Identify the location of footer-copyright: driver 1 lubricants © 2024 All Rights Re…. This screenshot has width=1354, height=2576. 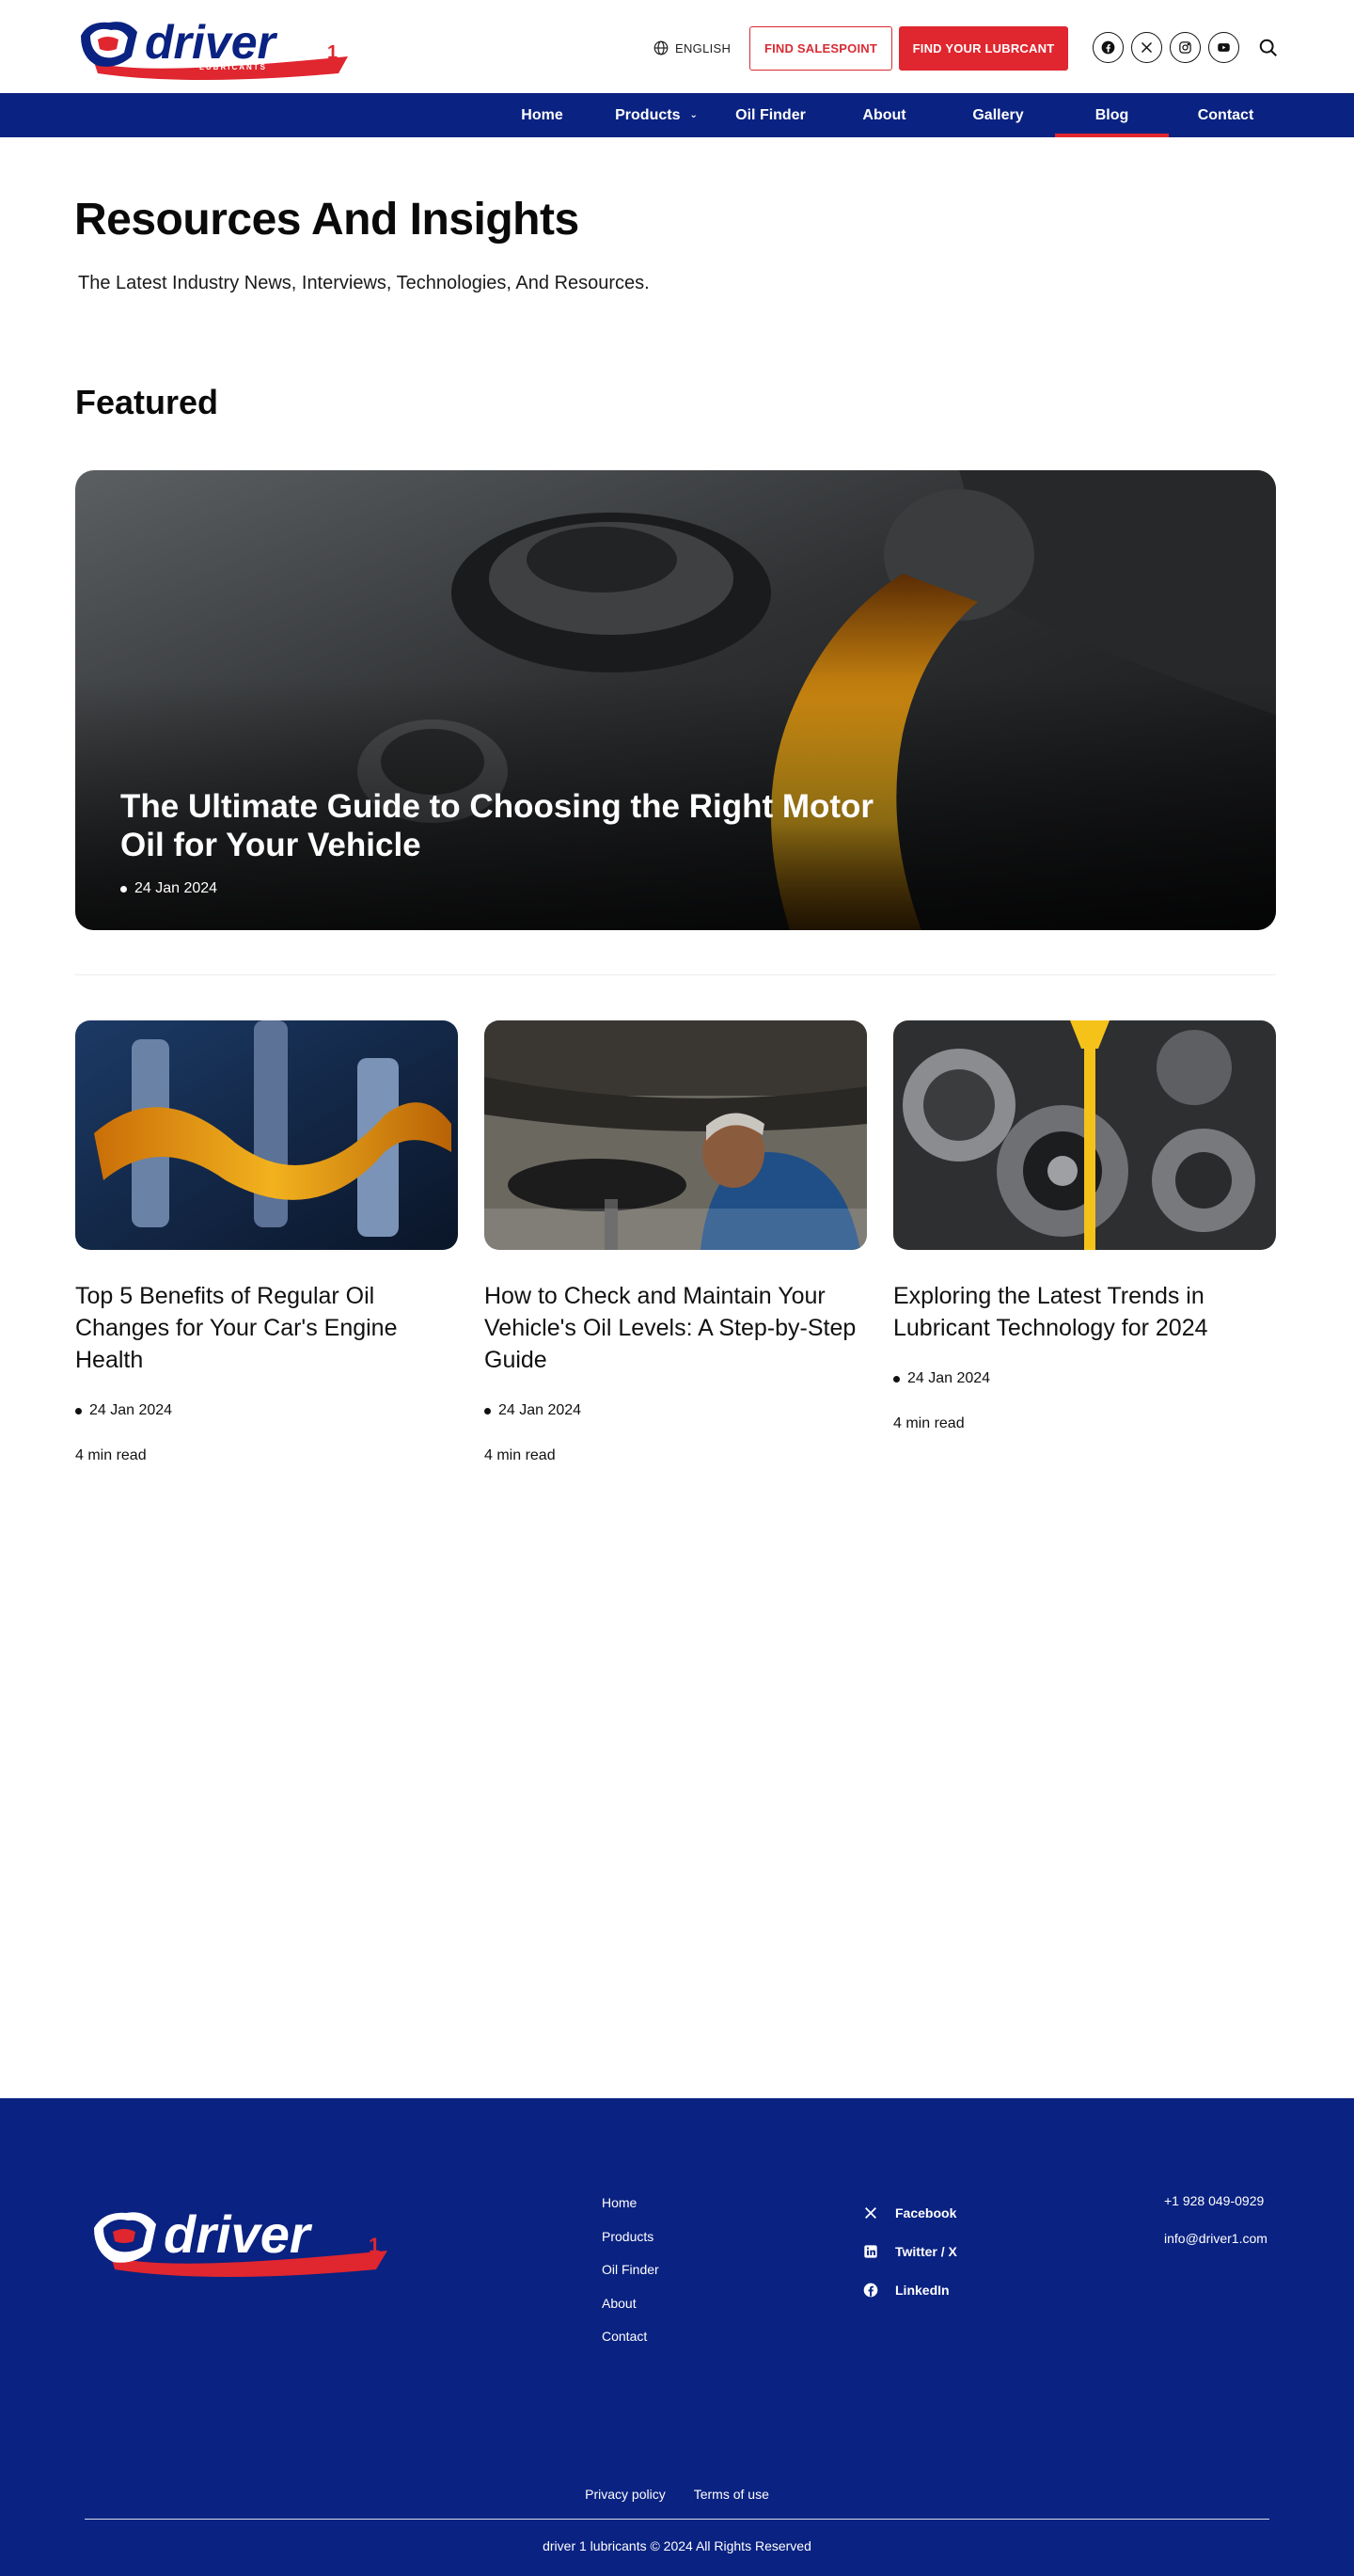
(677, 2545).